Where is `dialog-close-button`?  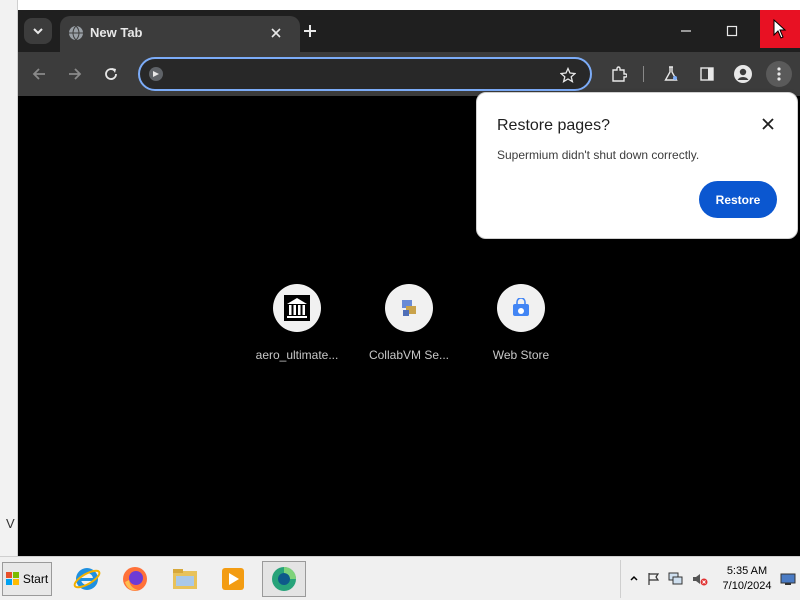
dialog-close-button is located at coordinates (768, 124).